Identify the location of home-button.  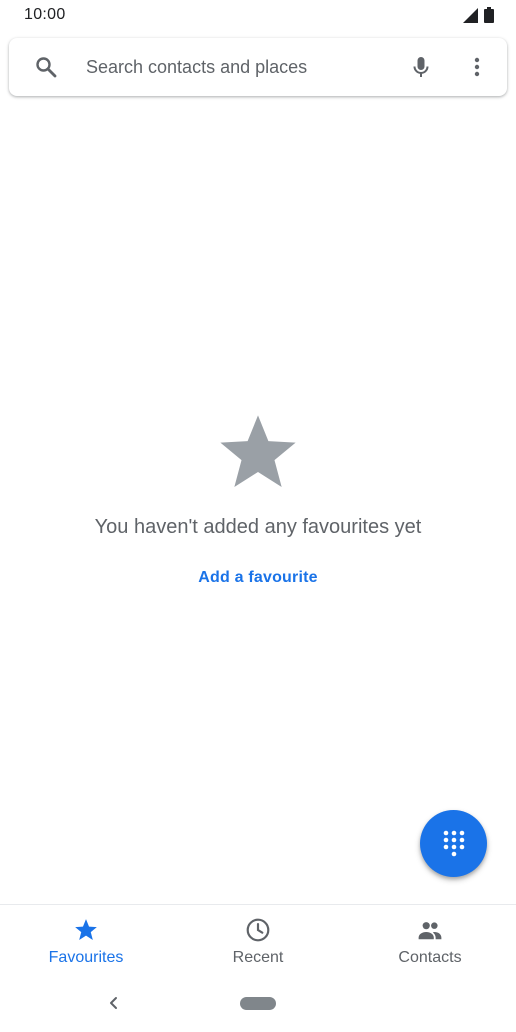
(258, 1003).